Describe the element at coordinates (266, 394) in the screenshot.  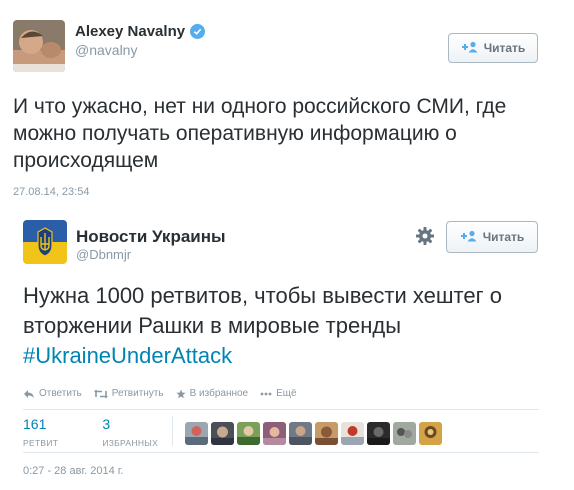
I see `ellipsis-icon` at that location.